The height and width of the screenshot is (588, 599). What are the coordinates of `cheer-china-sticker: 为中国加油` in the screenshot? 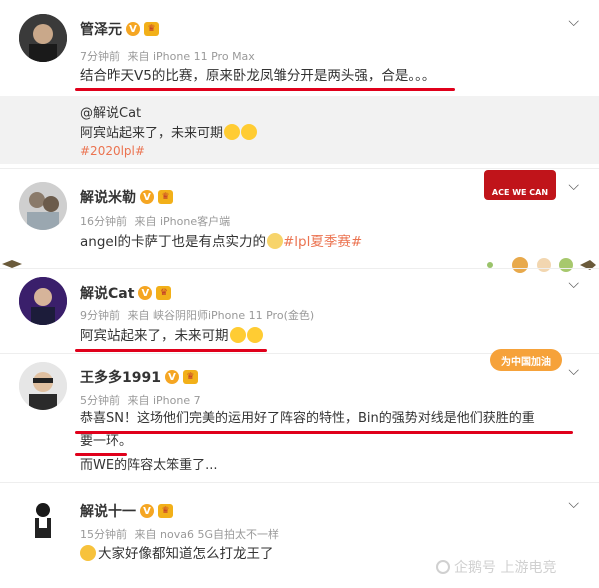 It's located at (526, 360).